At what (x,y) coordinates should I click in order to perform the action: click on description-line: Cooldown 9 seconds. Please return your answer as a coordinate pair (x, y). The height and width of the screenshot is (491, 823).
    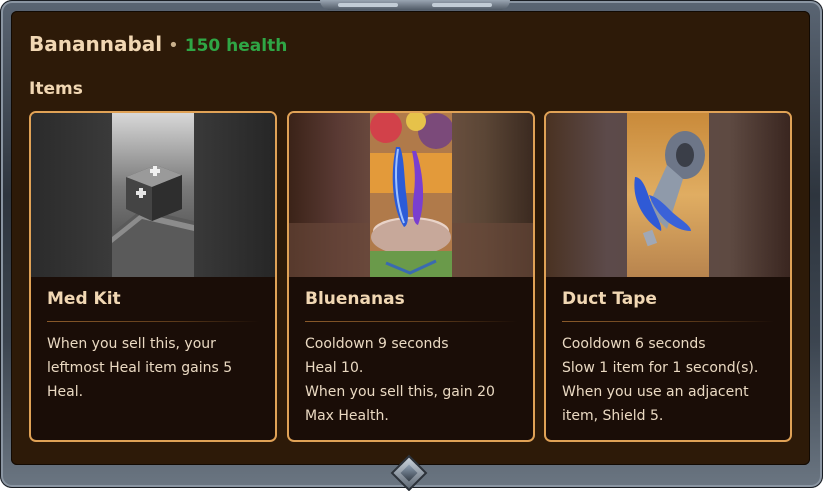
    Looking at the image, I should click on (377, 344).